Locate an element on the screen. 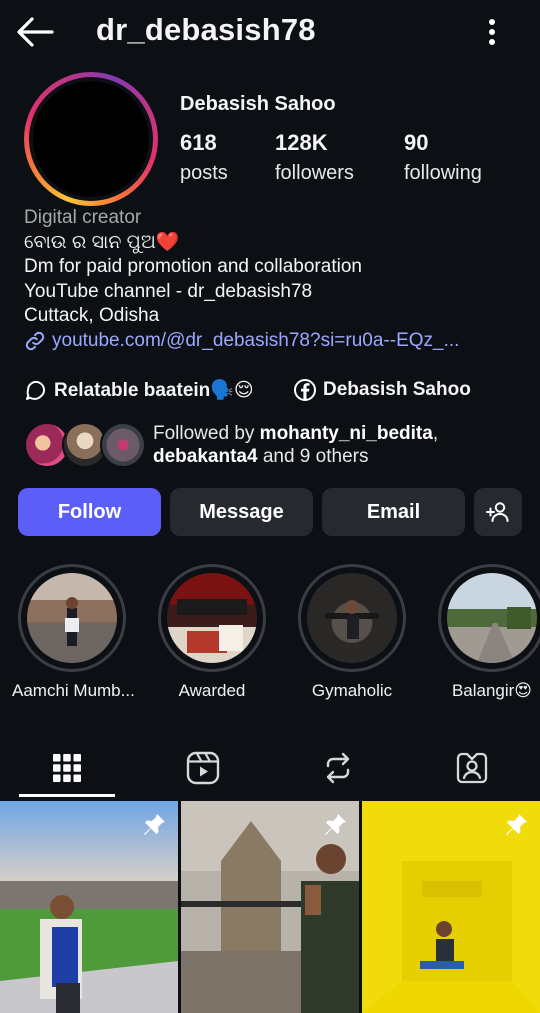 The image size is (540, 1013). tab-reels is located at coordinates (203, 768).